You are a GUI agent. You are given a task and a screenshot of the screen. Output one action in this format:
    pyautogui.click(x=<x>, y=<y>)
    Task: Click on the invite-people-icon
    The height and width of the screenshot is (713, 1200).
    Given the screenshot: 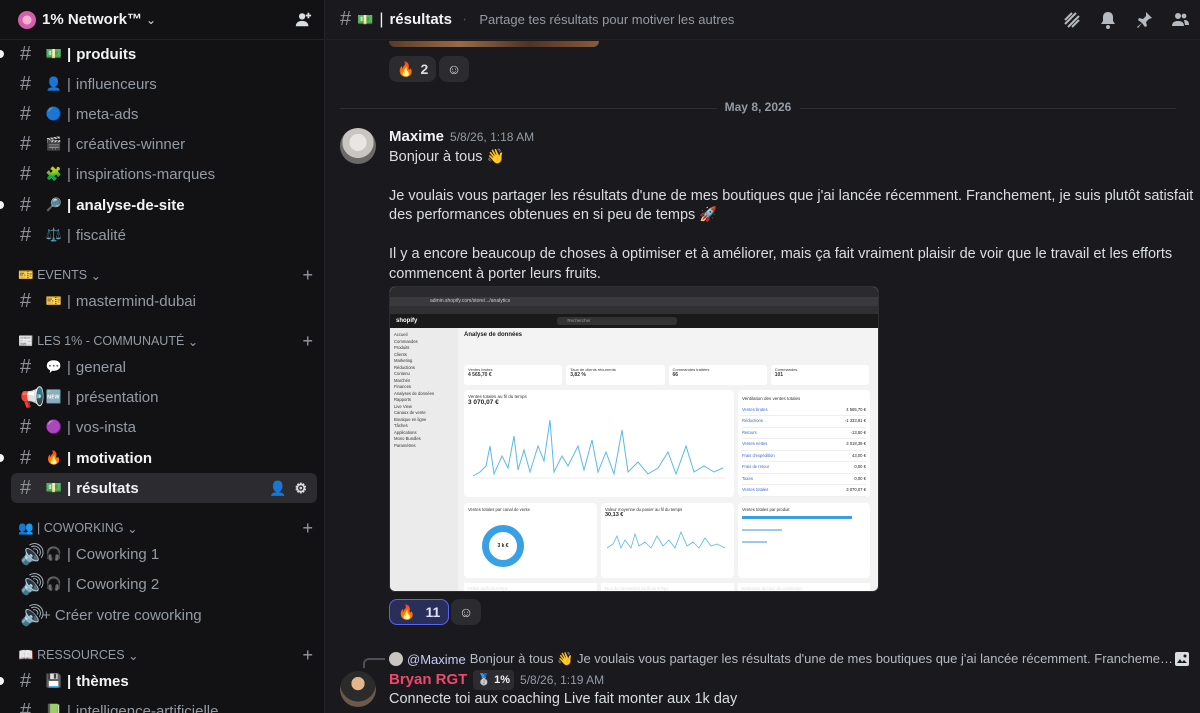 What is the action you would take?
    pyautogui.click(x=303, y=20)
    